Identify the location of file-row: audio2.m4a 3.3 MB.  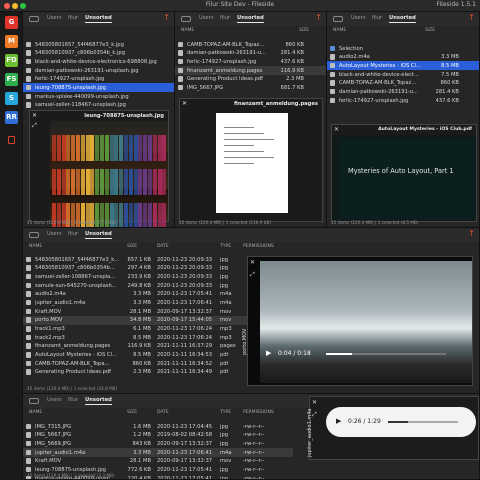
(403, 57).